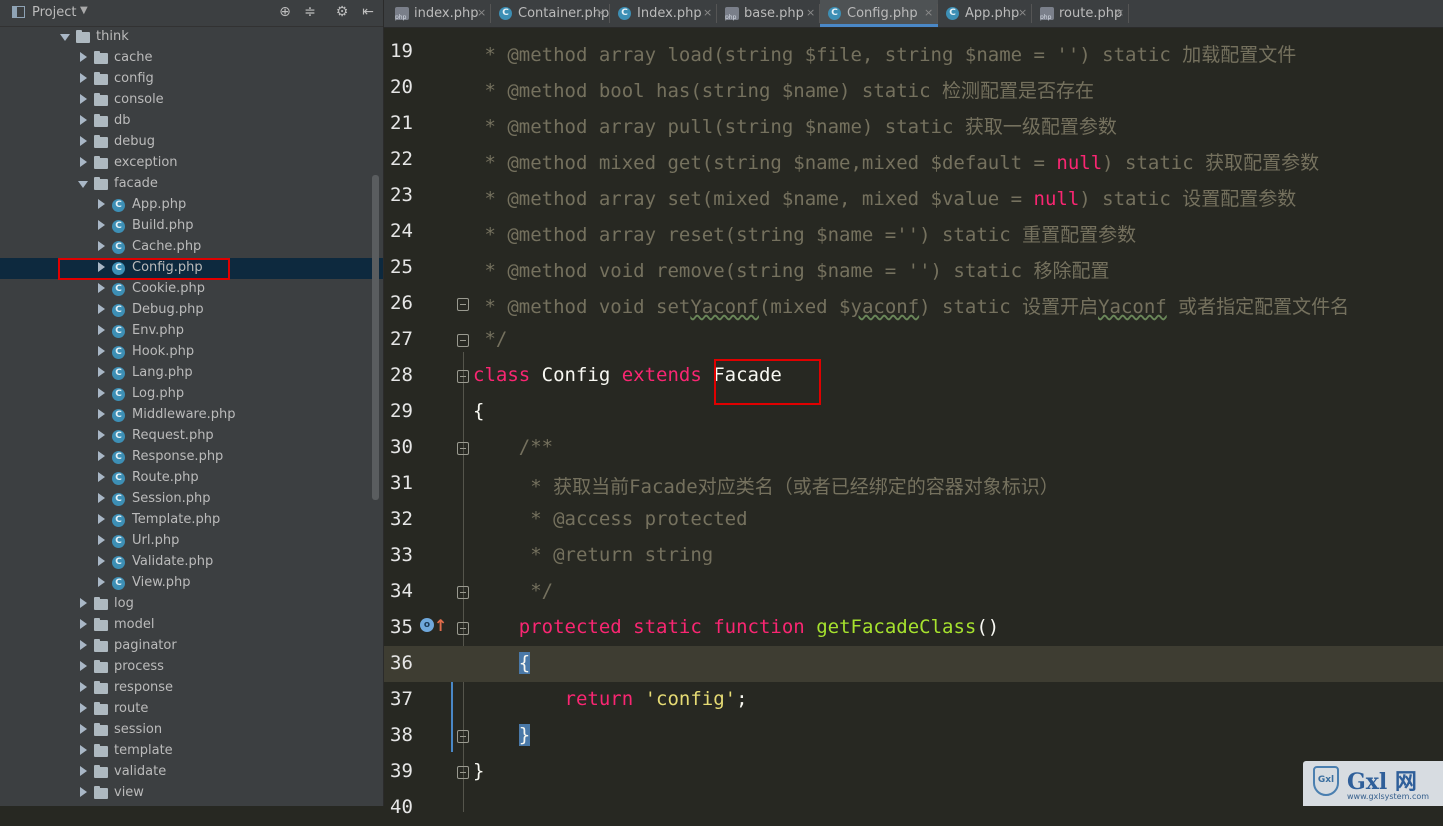 This screenshot has height=826, width=1443. Describe the element at coordinates (191, 772) in the screenshot. I see `tree-folder: validate` at that location.